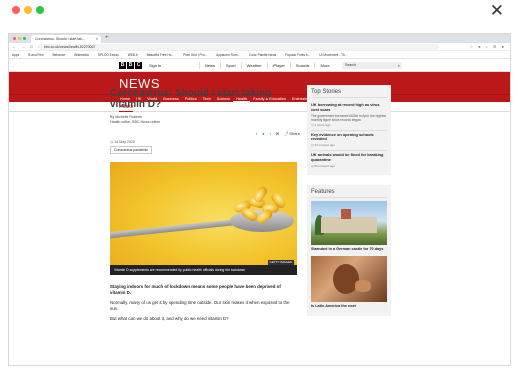  What do you see at coordinates (323, 165) in the screenshot?
I see `story-time: ◷ 56 minutes ago` at bounding box center [323, 165].